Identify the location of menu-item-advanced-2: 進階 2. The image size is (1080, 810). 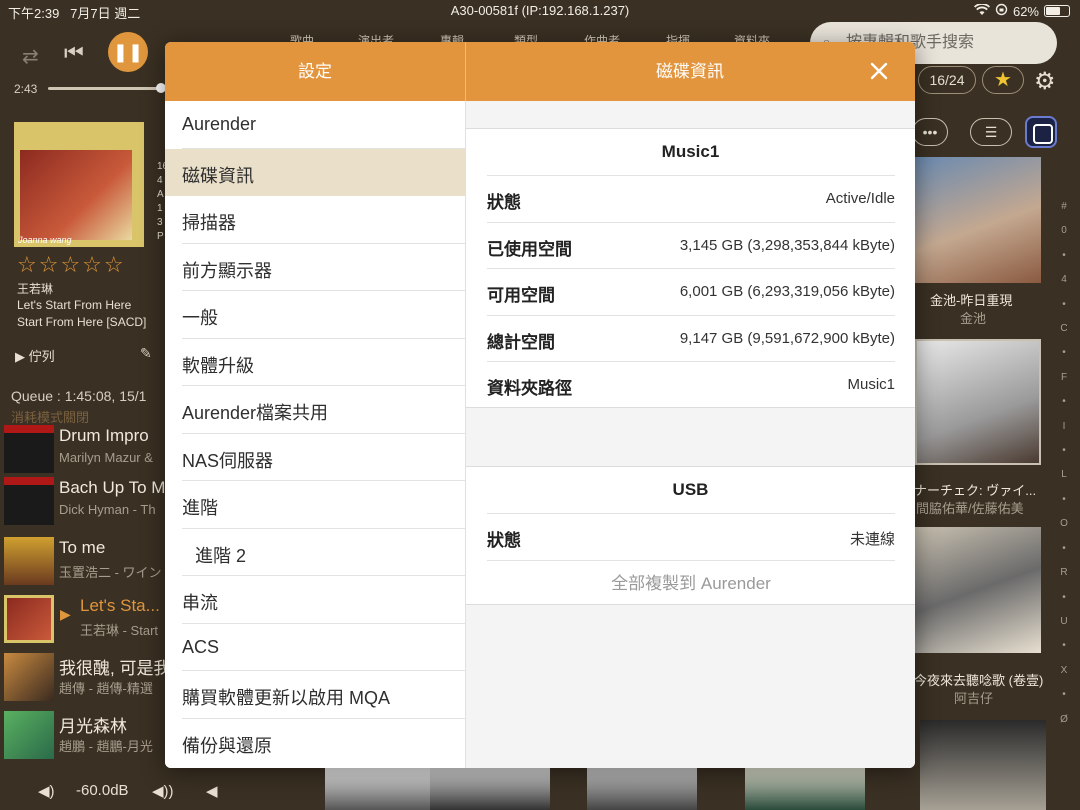
(315, 552).